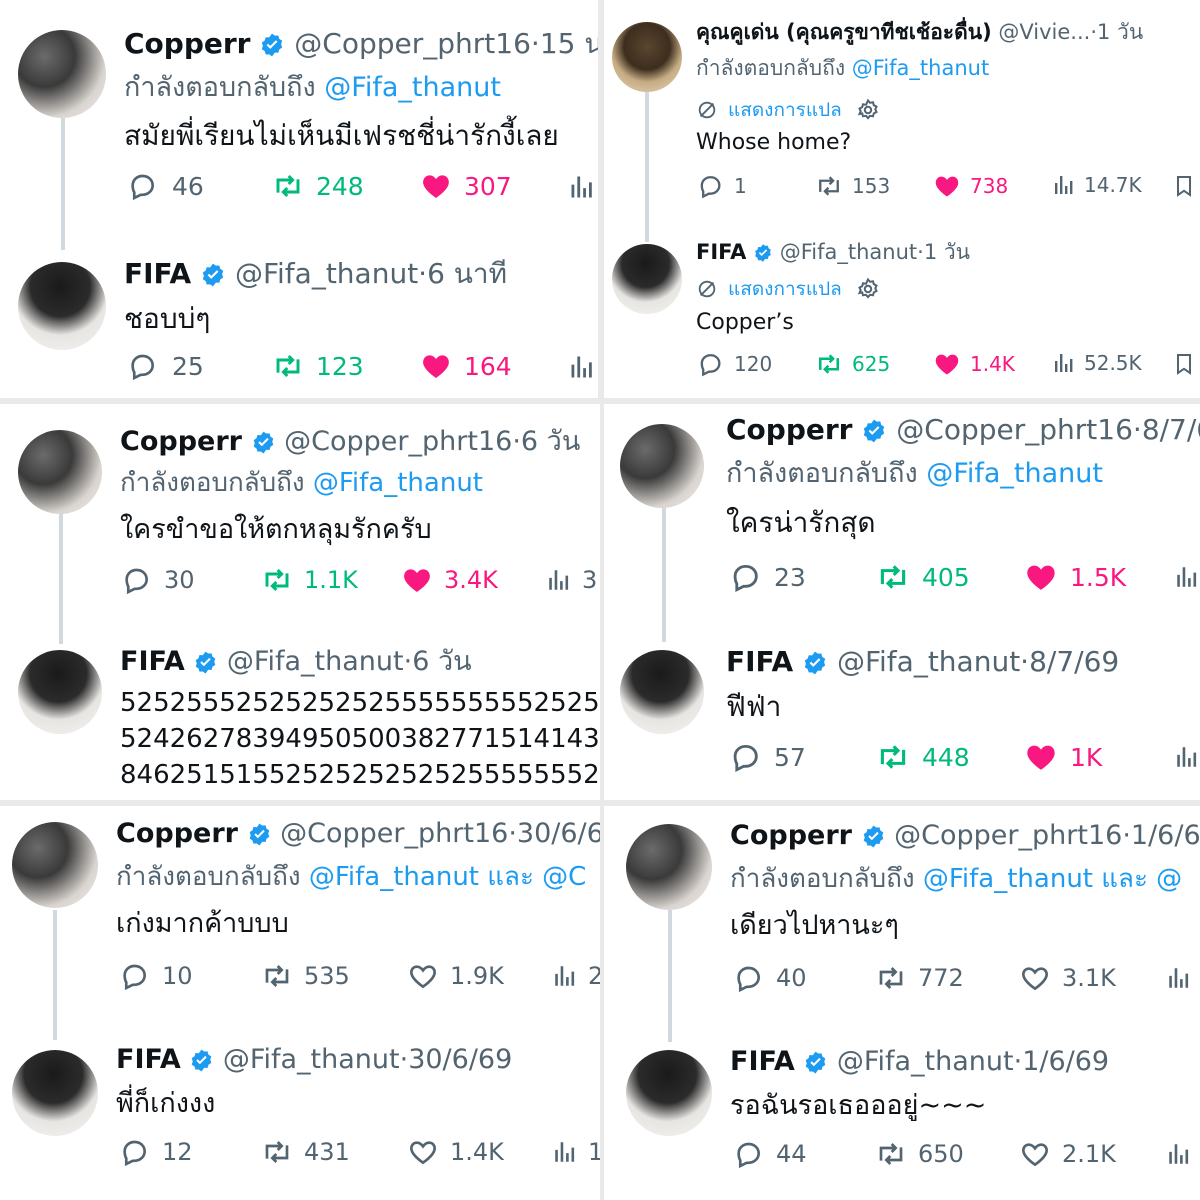 This screenshot has width=1200, height=1200. What do you see at coordinates (569, 43) in the screenshot?
I see `timestamp: 15 นา` at bounding box center [569, 43].